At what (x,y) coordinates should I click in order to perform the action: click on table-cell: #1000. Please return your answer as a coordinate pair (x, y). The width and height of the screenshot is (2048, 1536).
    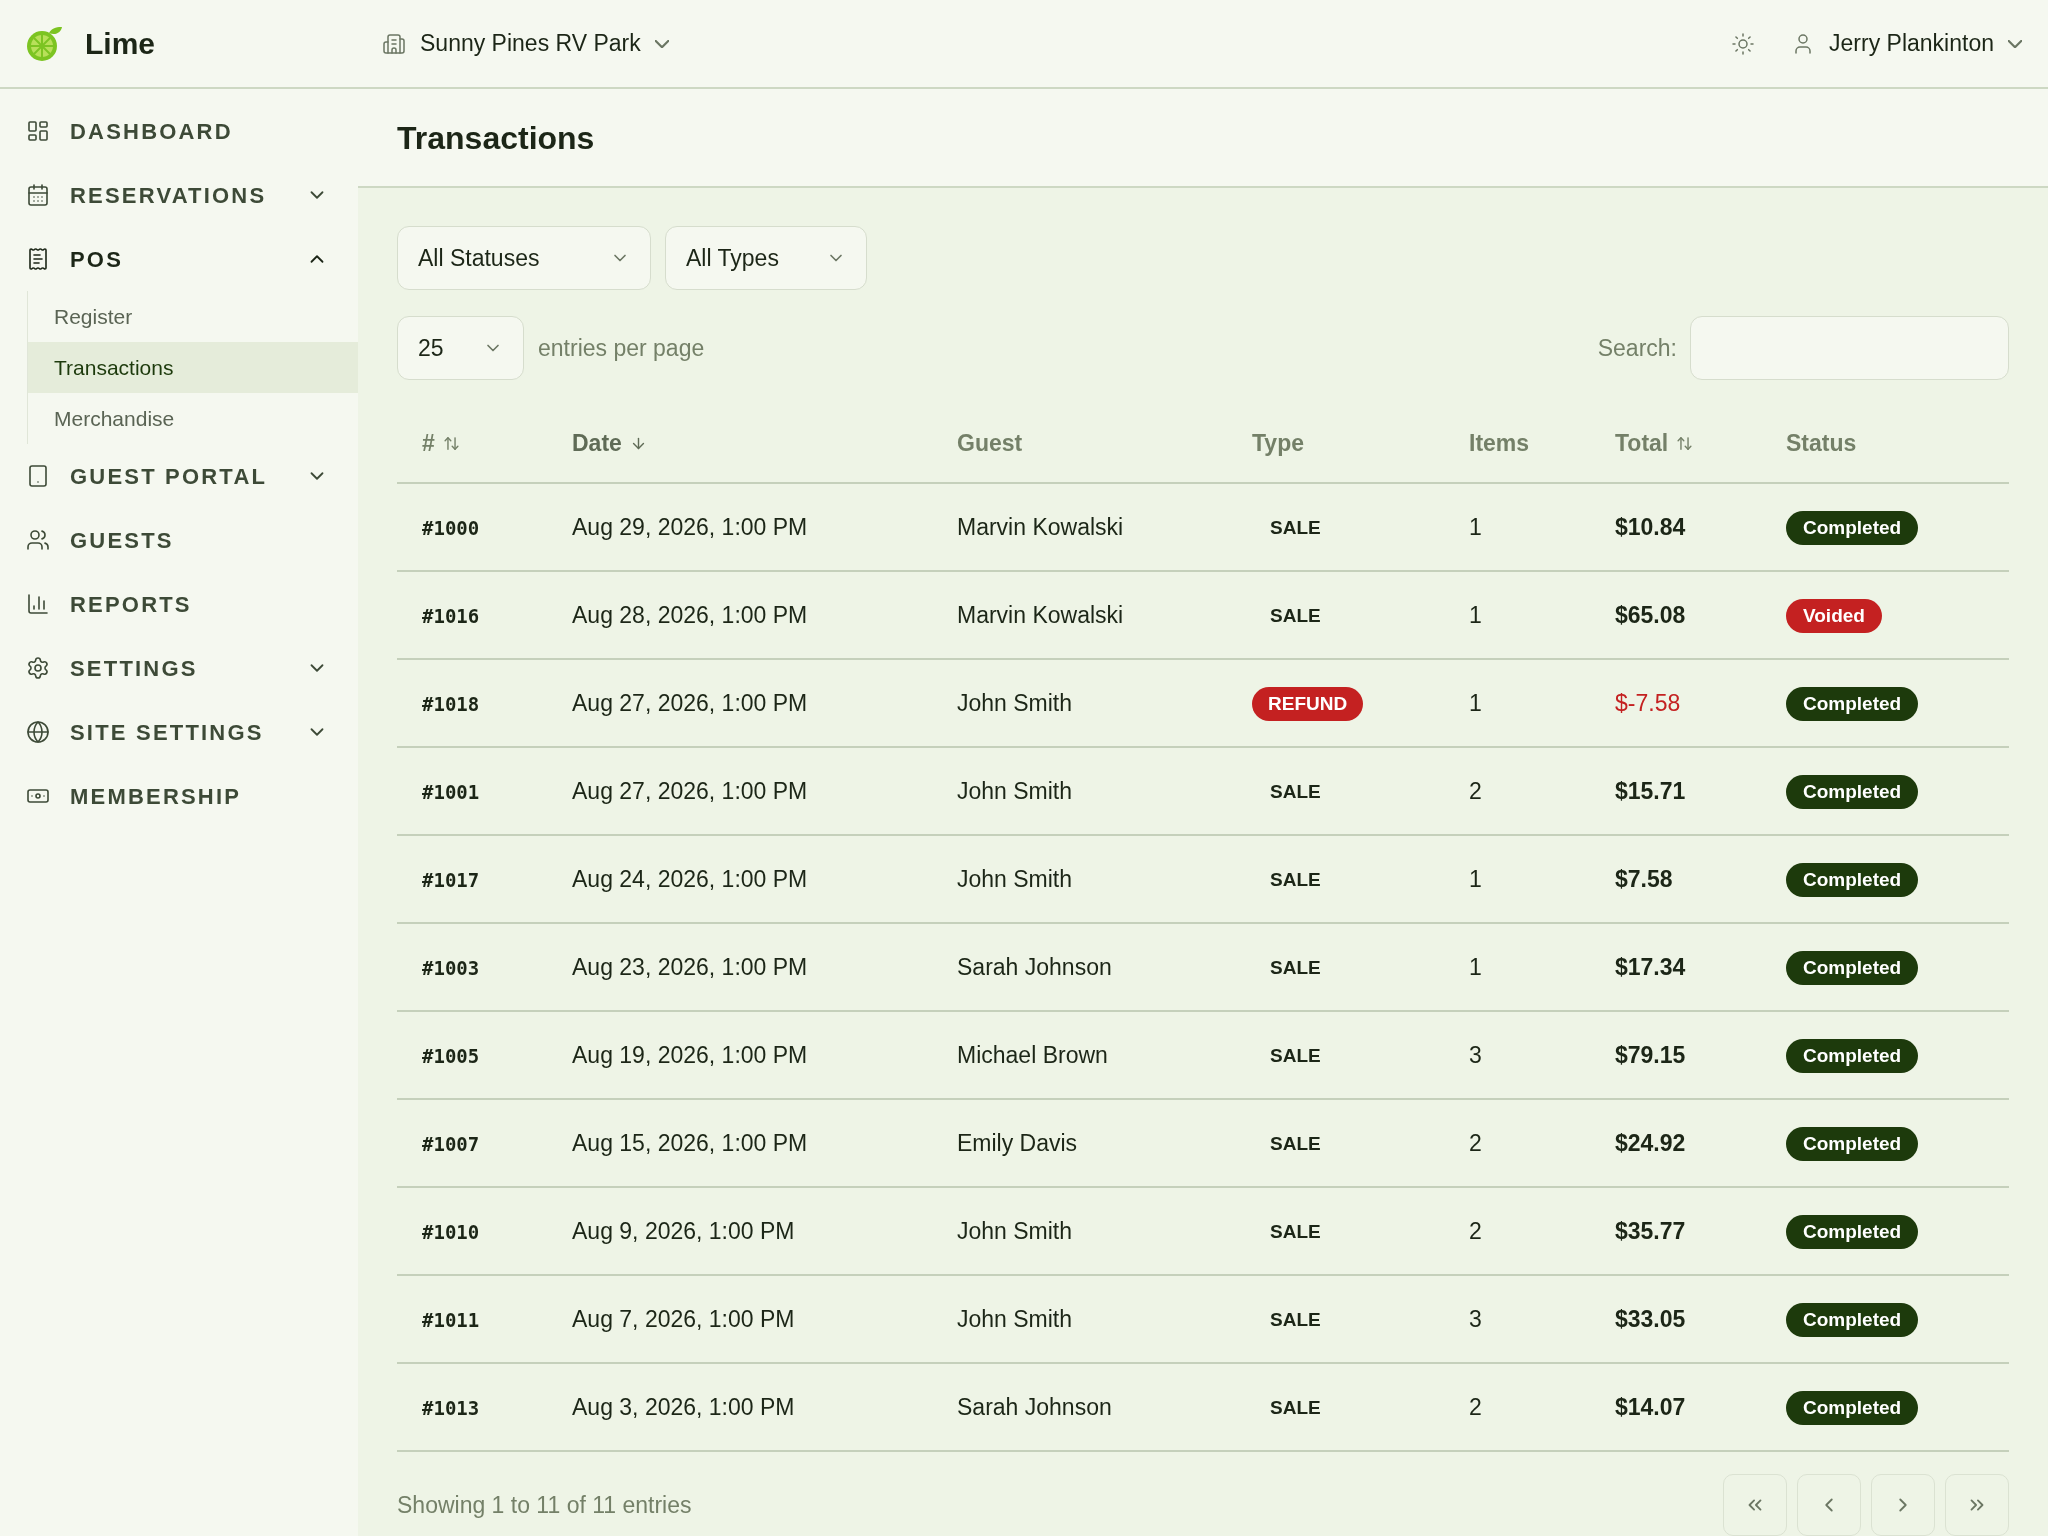
    Looking at the image, I should click on (451, 527).